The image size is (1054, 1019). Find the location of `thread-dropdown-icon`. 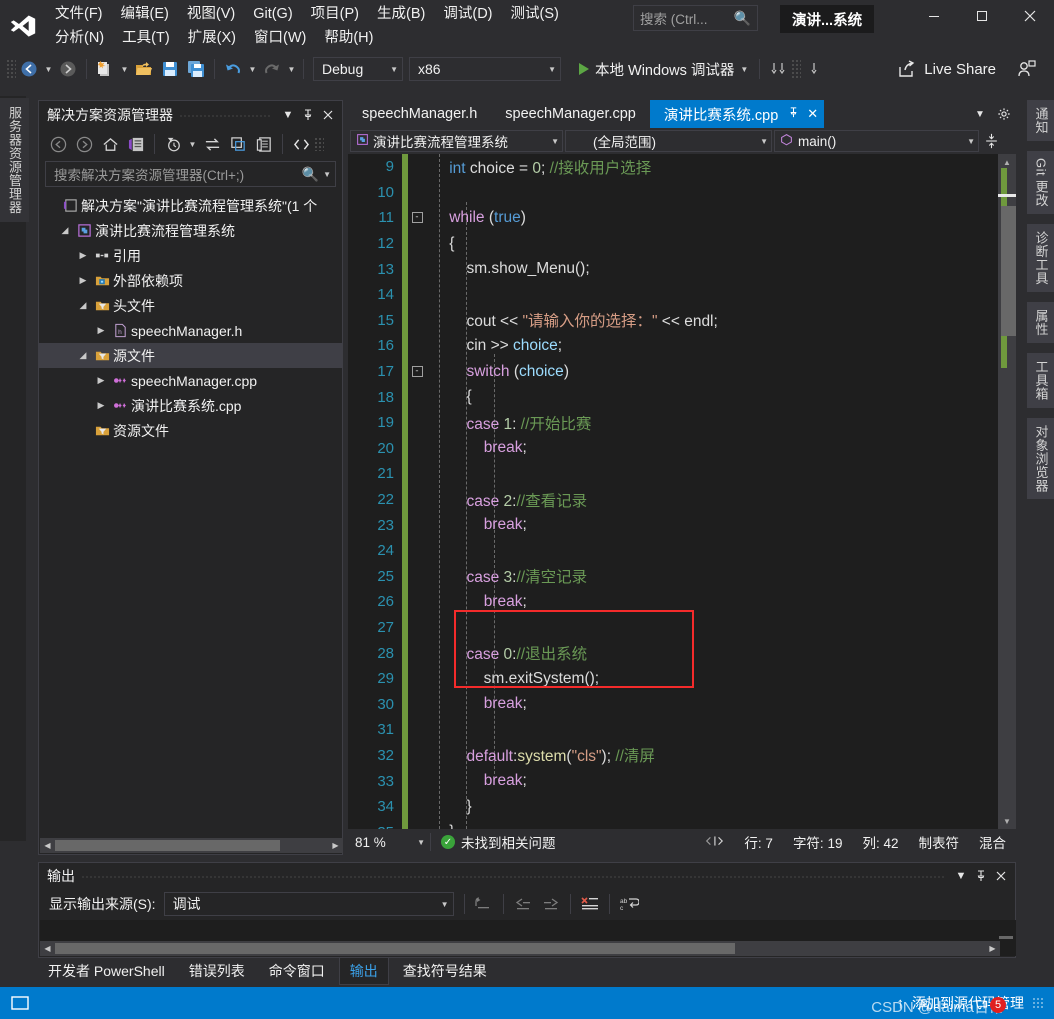

thread-dropdown-icon is located at coordinates (814, 69).